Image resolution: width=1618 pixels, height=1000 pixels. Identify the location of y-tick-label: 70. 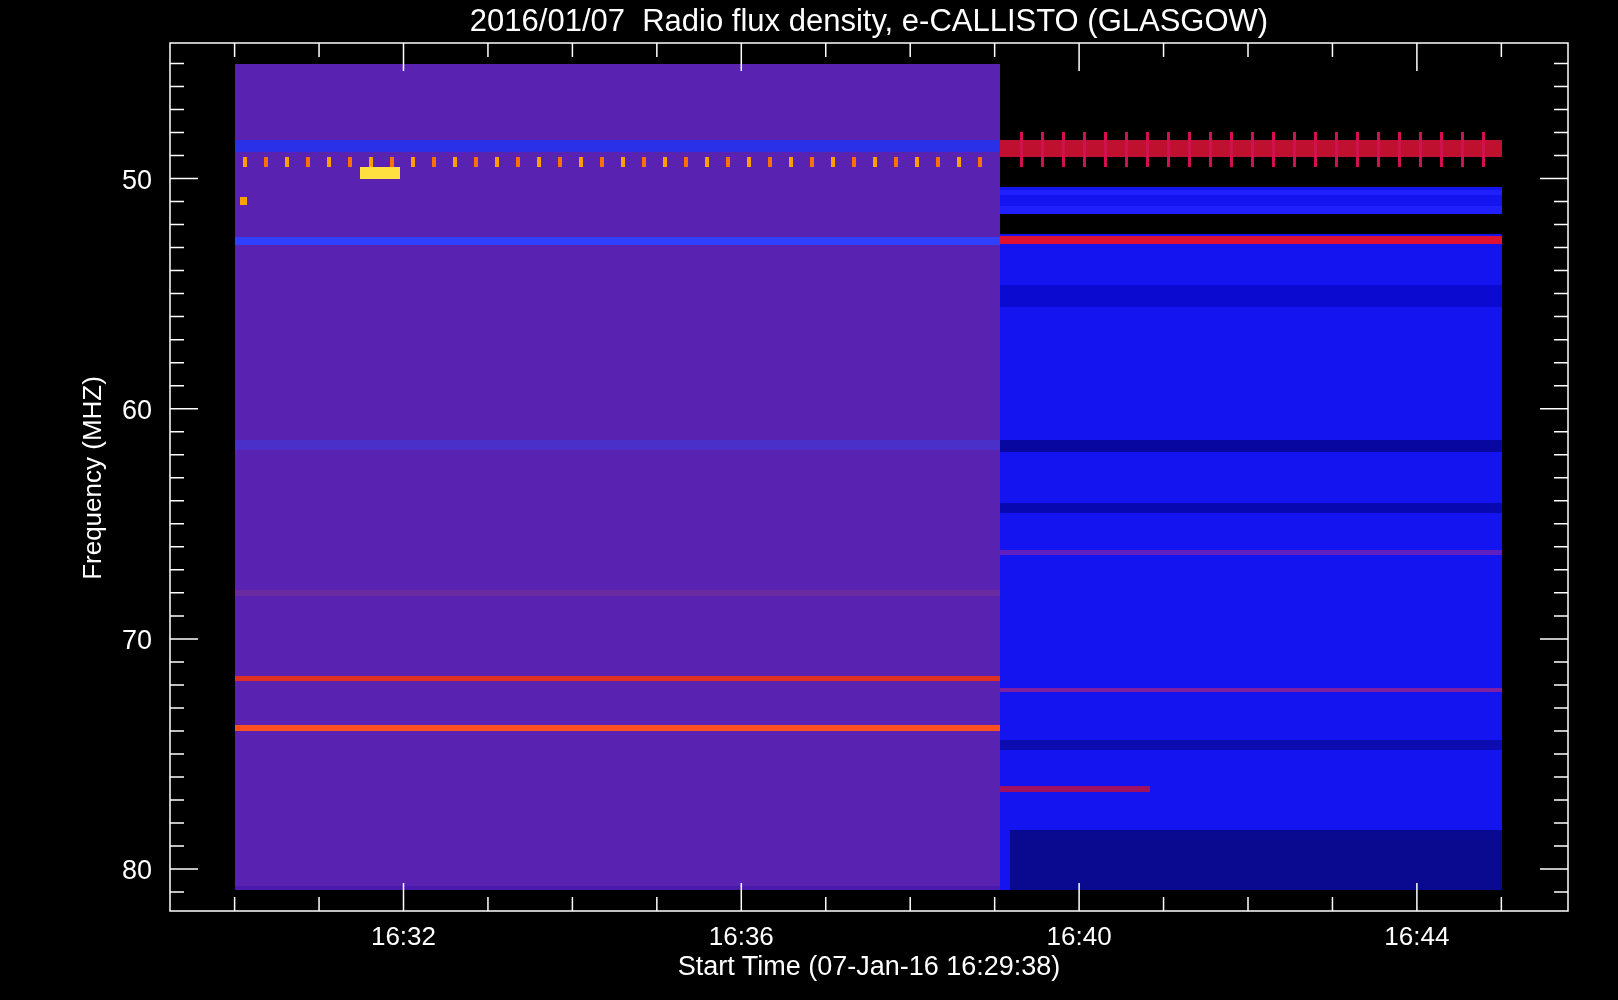
(136, 639).